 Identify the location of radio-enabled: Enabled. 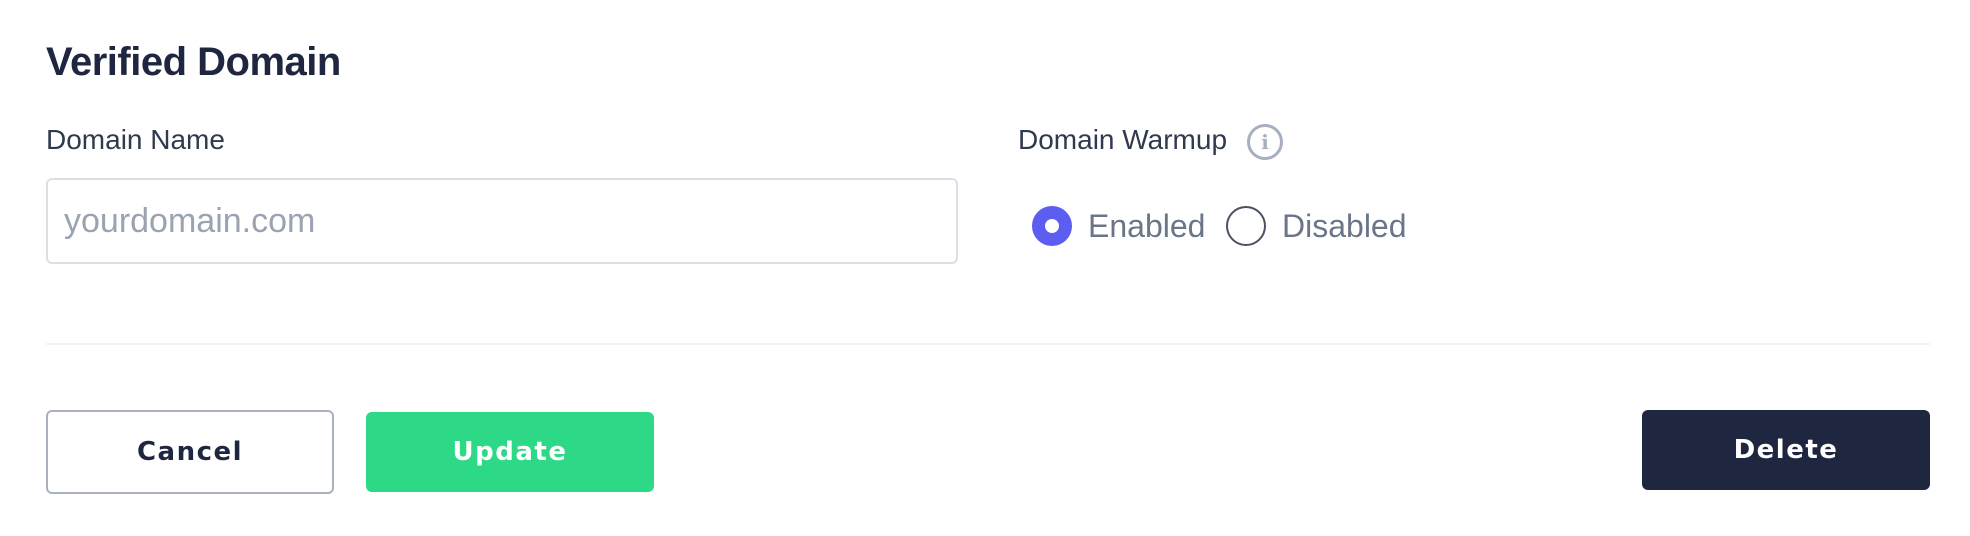
(1118, 226).